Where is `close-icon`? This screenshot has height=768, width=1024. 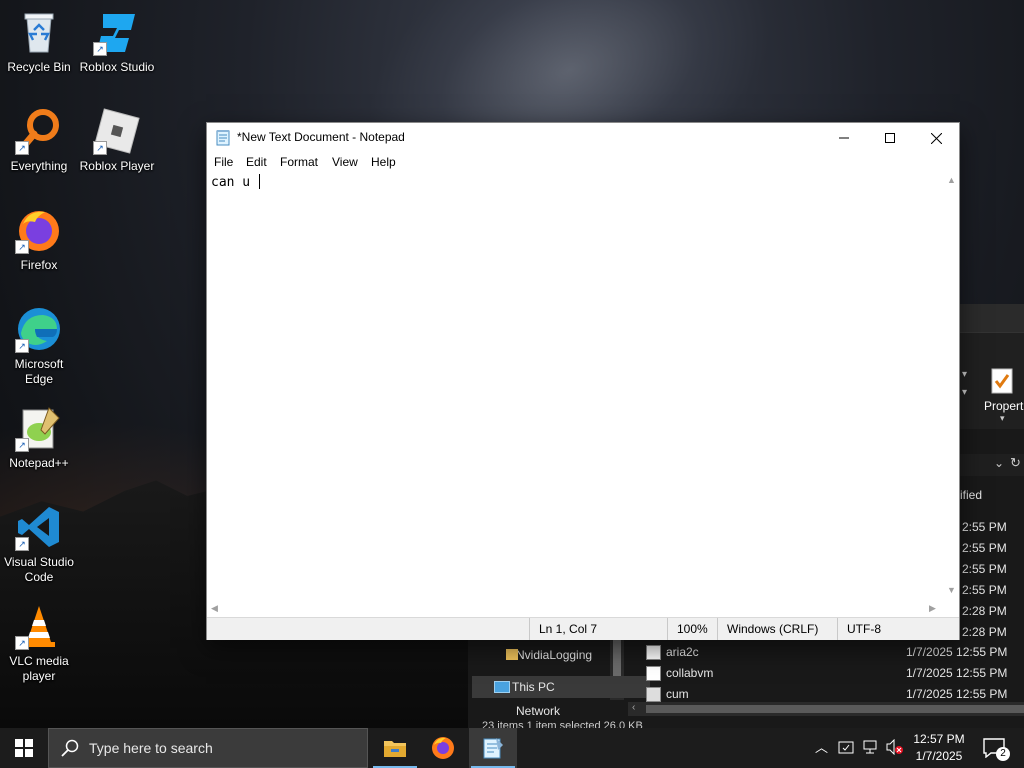
close-icon is located at coordinates (936, 138).